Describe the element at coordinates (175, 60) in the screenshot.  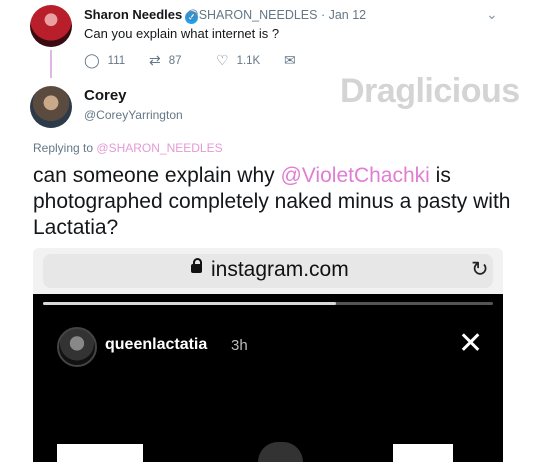
I see `retweet-count: 87` at that location.